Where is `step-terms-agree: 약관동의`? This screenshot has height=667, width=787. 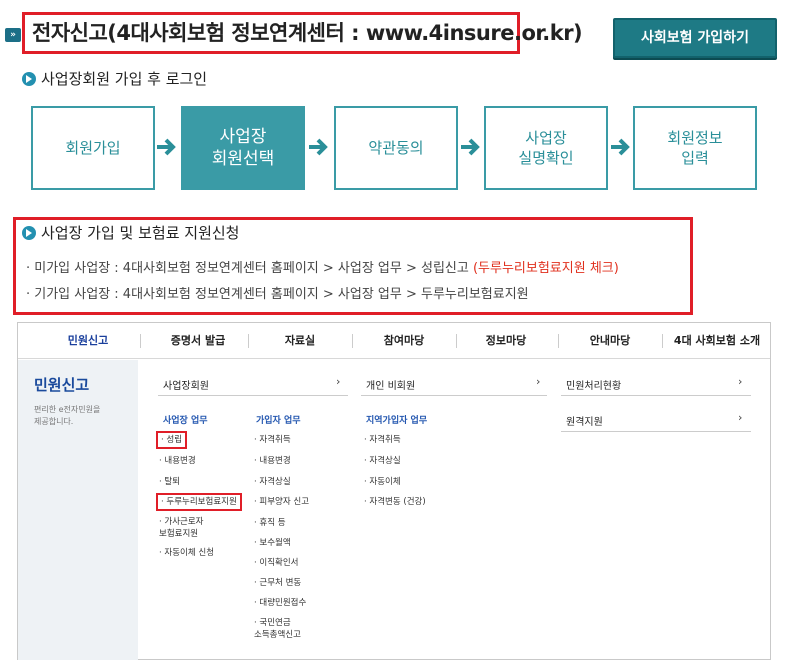 step-terms-agree: 약관동의 is located at coordinates (396, 148).